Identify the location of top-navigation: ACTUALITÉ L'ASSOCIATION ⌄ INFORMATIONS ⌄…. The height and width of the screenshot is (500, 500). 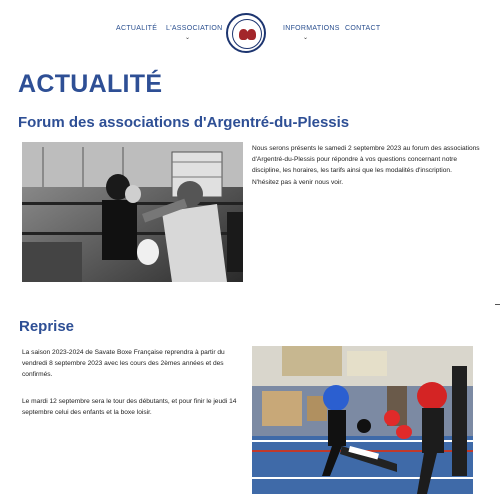
(250, 30).